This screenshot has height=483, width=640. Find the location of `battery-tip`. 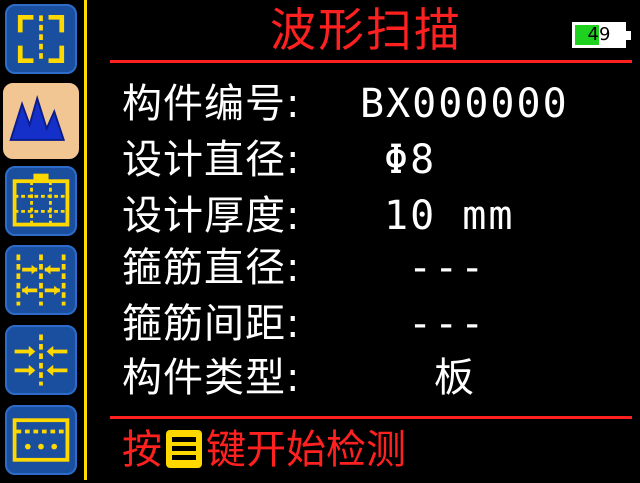

battery-tip is located at coordinates (628, 35).